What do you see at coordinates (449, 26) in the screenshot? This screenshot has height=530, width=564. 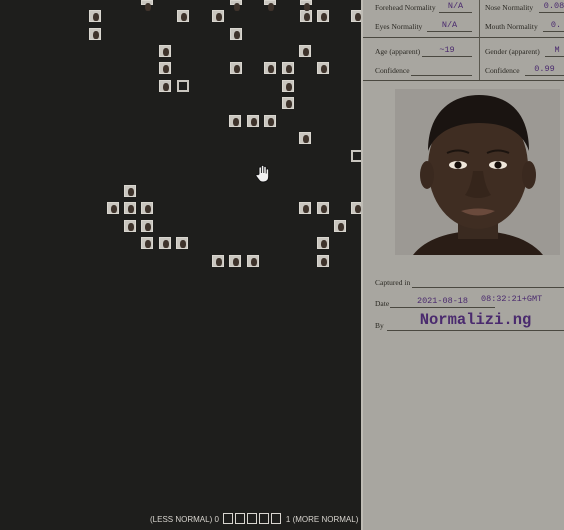 I see `eyes-value: N/A` at bounding box center [449, 26].